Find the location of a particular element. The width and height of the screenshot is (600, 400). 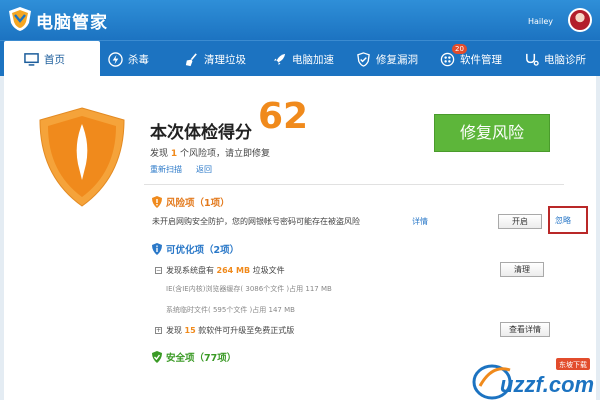

tab-speedup: 电脑加速 is located at coordinates (303, 59).